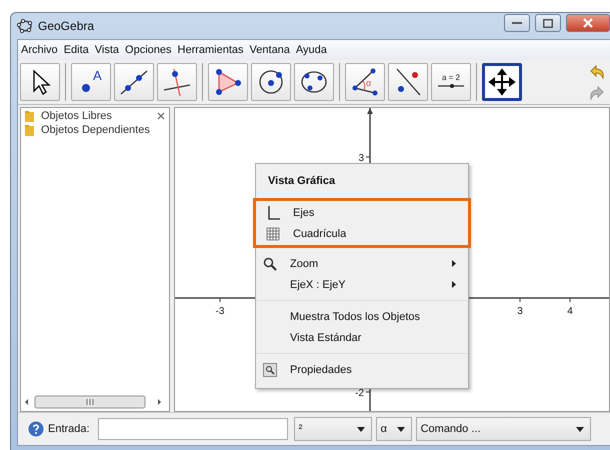 The width and height of the screenshot is (610, 450). I want to click on app-logo-icon, so click(25, 26).